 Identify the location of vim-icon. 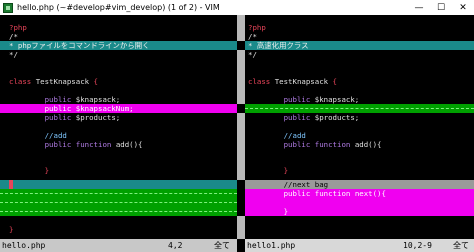
(8, 7).